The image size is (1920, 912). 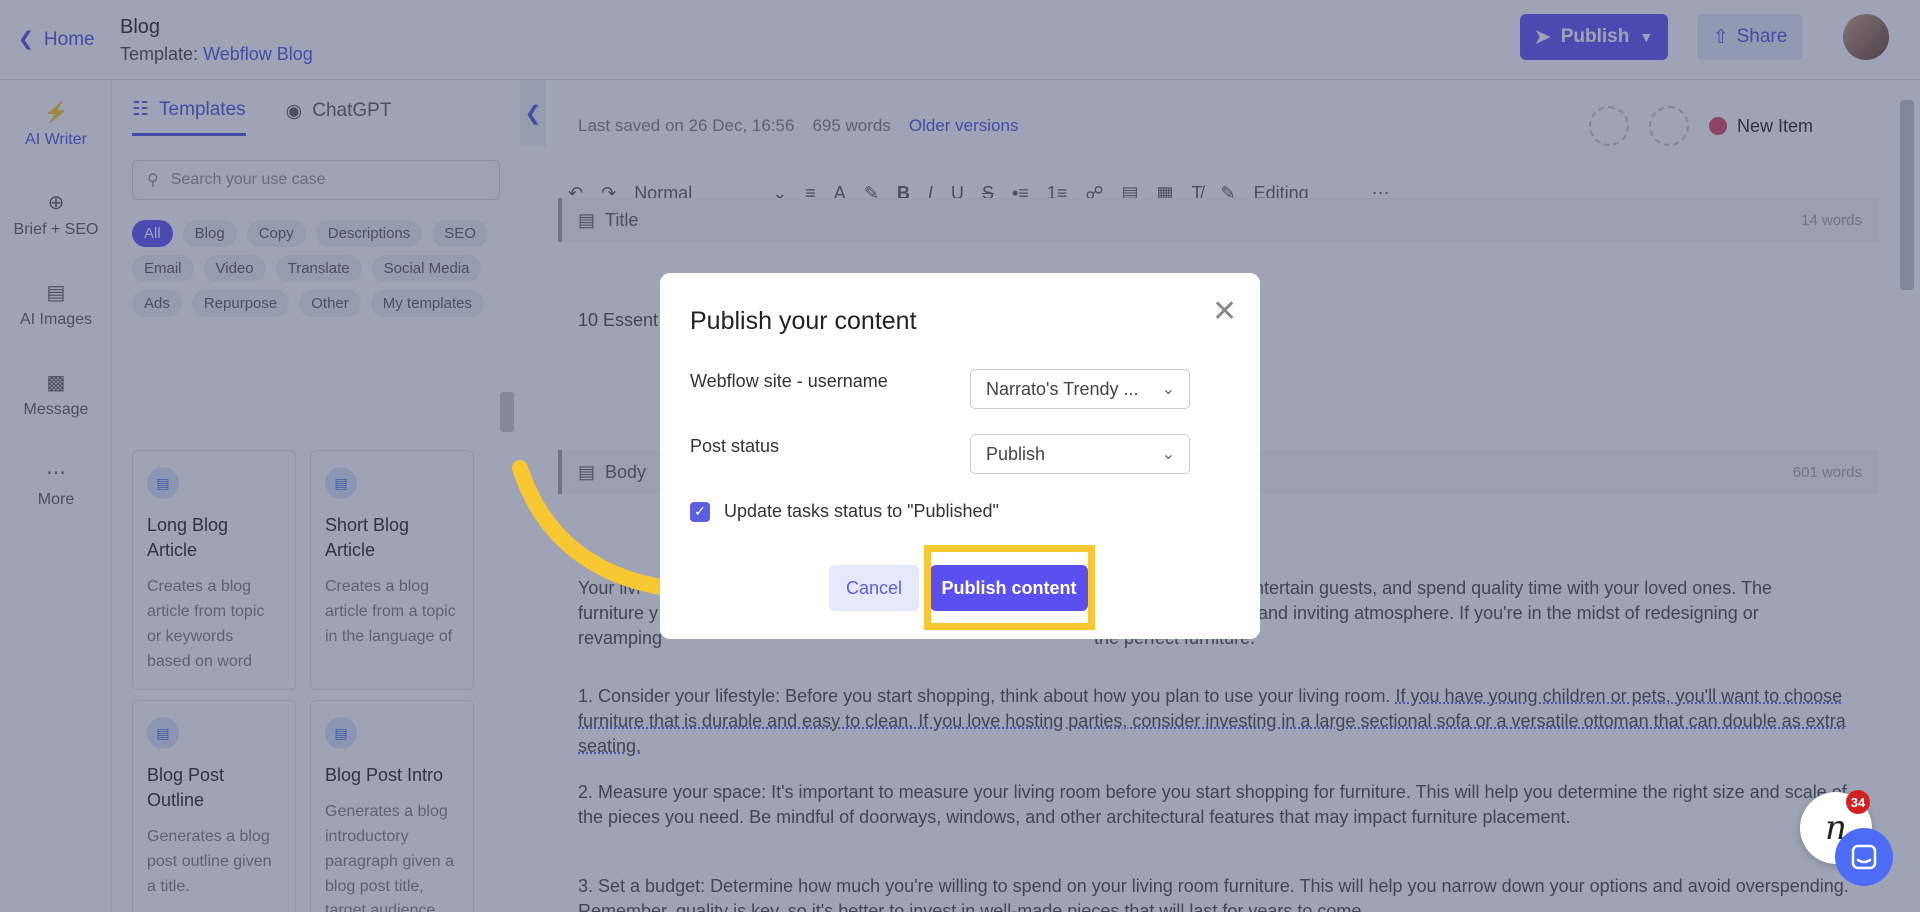 I want to click on highlight-box, so click(x=1009, y=587).